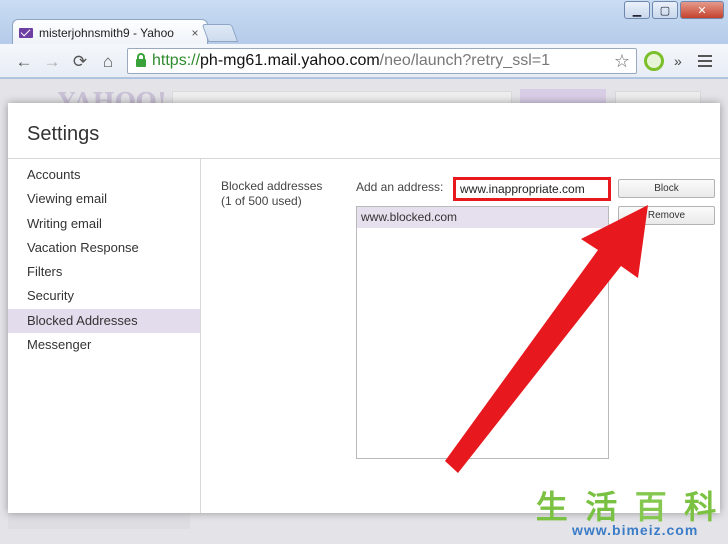  Describe the element at coordinates (701, 507) in the screenshot. I see `watermark-char: 科` at that location.